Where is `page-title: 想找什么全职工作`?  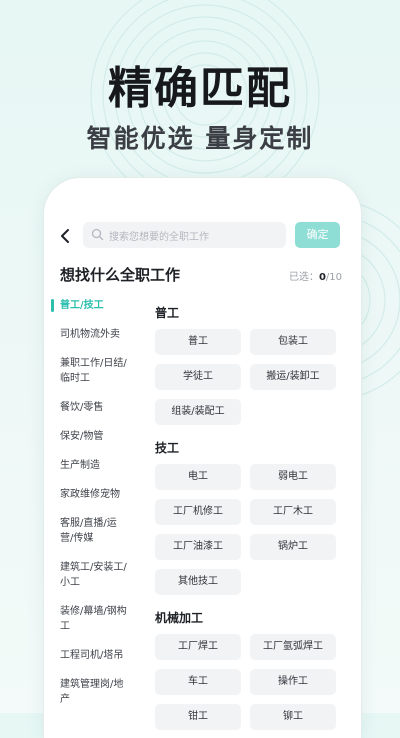 page-title: 想找什么全职工作 is located at coordinates (120, 275).